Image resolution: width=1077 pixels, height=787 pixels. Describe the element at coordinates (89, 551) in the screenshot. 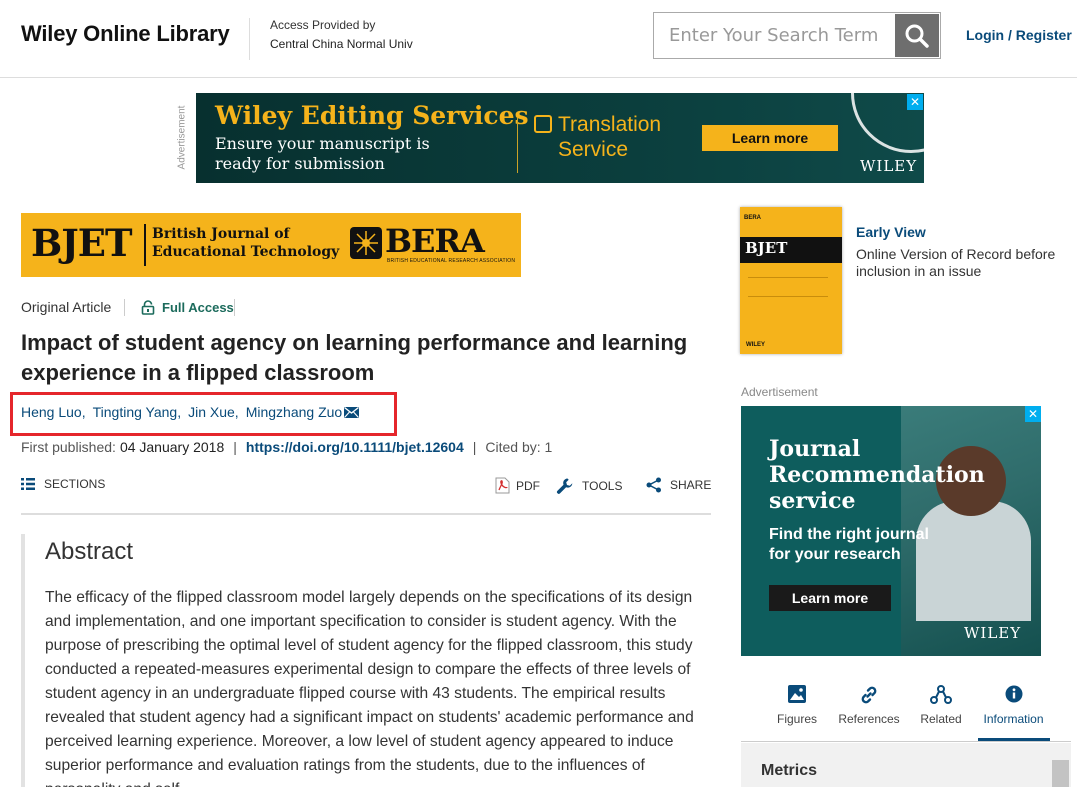

I see `abstract-heading: Abstract` at that location.